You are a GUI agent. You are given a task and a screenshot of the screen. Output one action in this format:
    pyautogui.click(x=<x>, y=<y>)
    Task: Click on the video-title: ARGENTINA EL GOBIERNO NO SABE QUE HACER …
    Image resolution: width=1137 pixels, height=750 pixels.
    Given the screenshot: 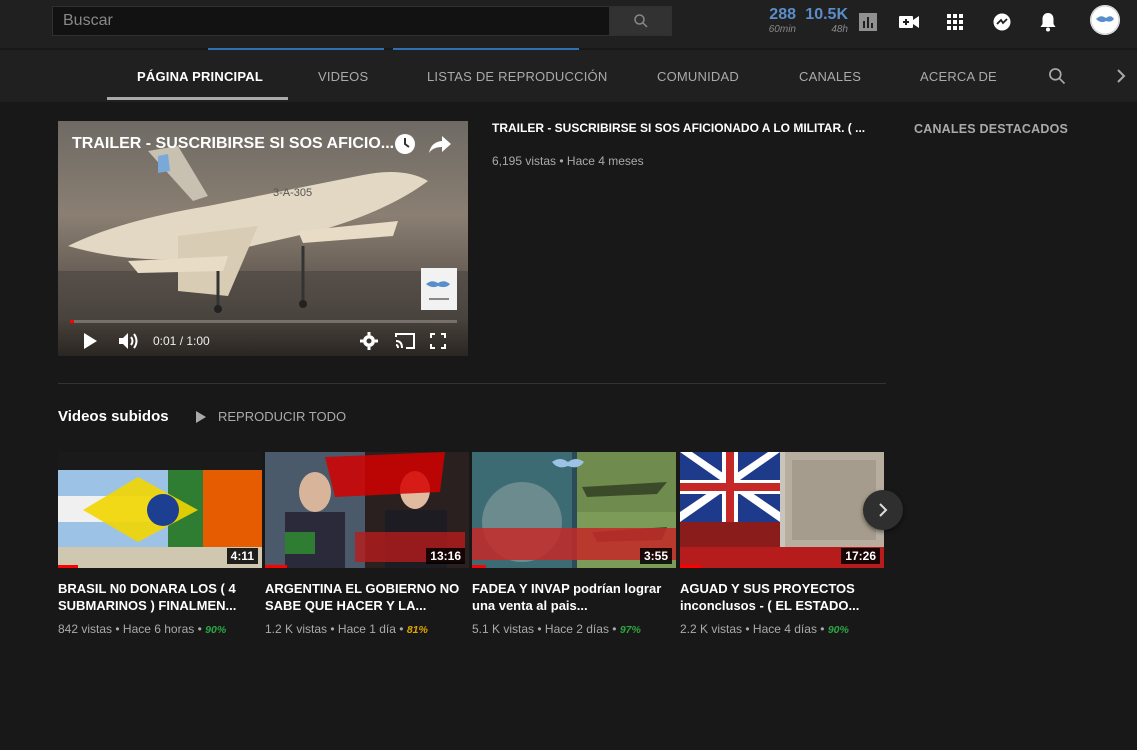 What is the action you would take?
    pyautogui.click(x=367, y=597)
    